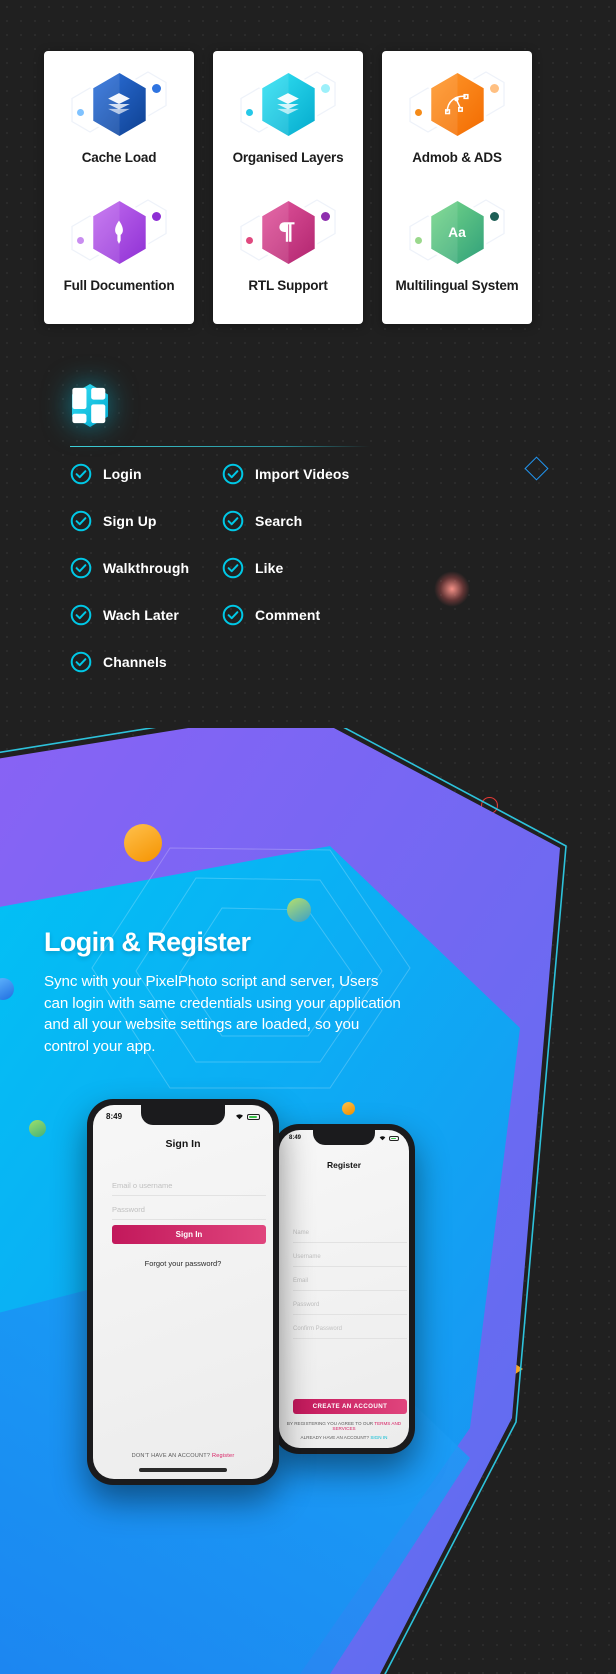  I want to click on feature-list-item: Comment, so click(298, 615).